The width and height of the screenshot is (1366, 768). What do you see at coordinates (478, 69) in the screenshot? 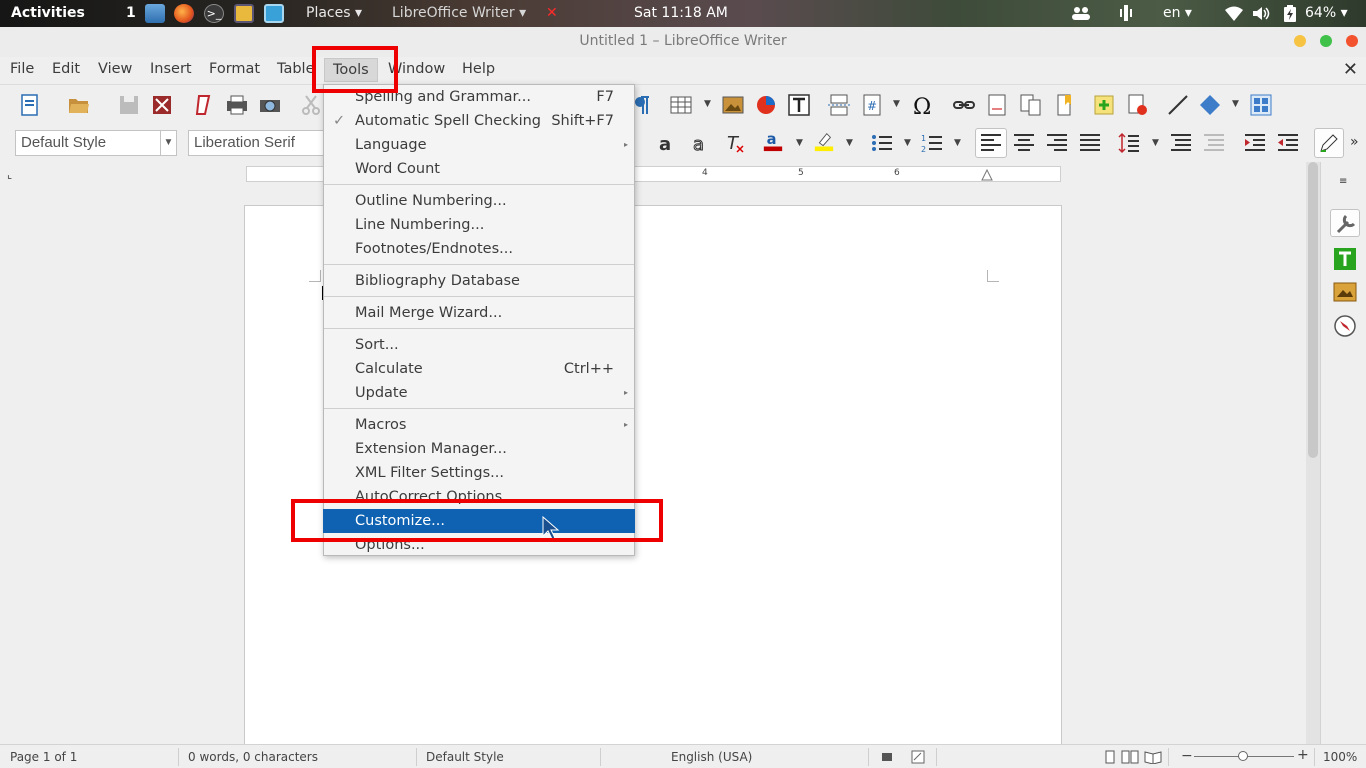
I see `menu-help: Help` at bounding box center [478, 69].